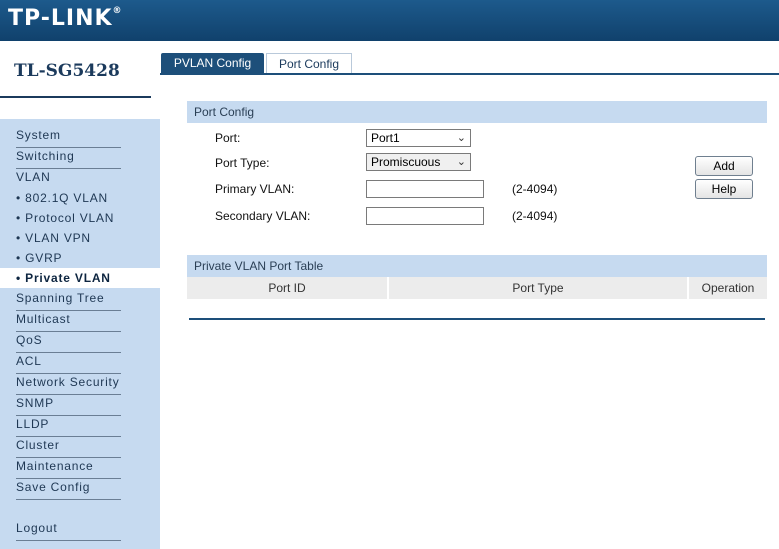  What do you see at coordinates (68, 468) in the screenshot?
I see `menu-item-maintenance: Maintenance` at bounding box center [68, 468].